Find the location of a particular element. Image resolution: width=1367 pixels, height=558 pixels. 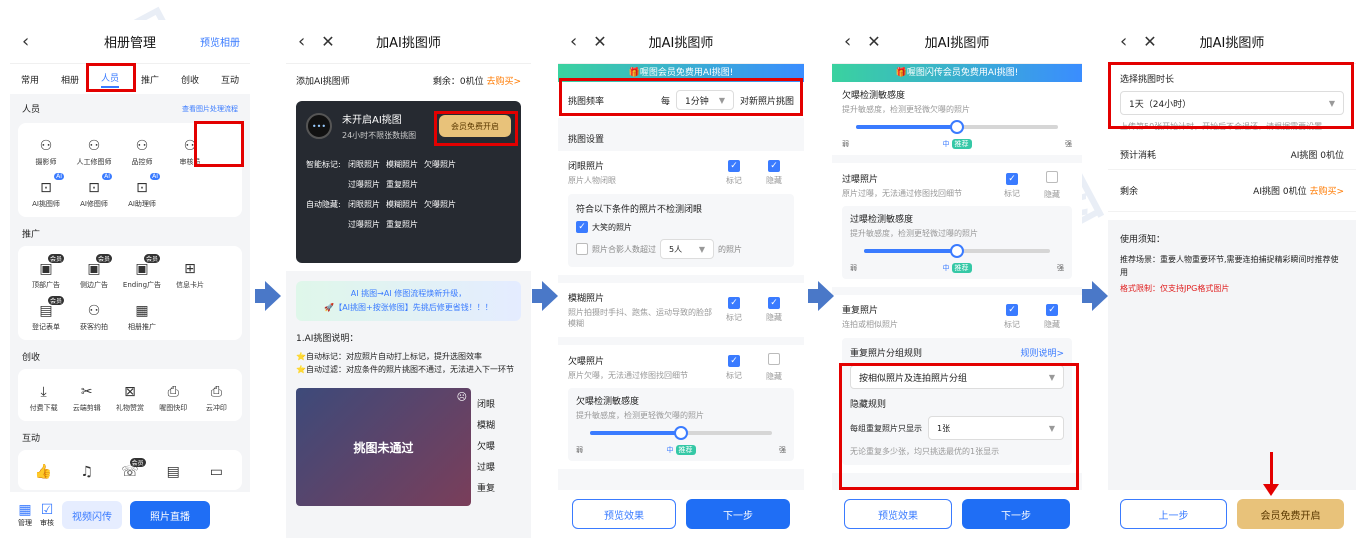

people-item: AI ⊡ AI助理师 is located at coordinates (142, 191).